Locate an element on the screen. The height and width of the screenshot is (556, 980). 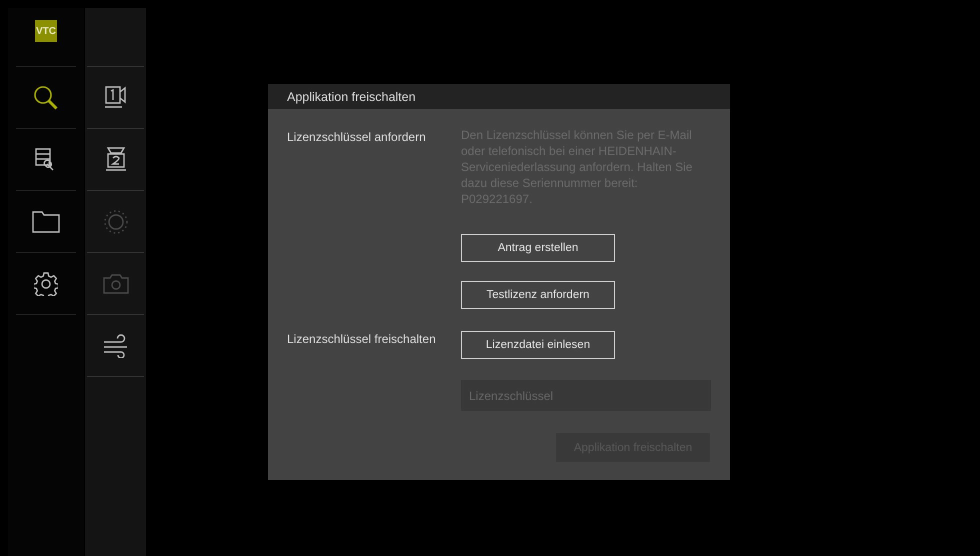
section-label: Lizenzschlüssel anfordern is located at coordinates (357, 137).